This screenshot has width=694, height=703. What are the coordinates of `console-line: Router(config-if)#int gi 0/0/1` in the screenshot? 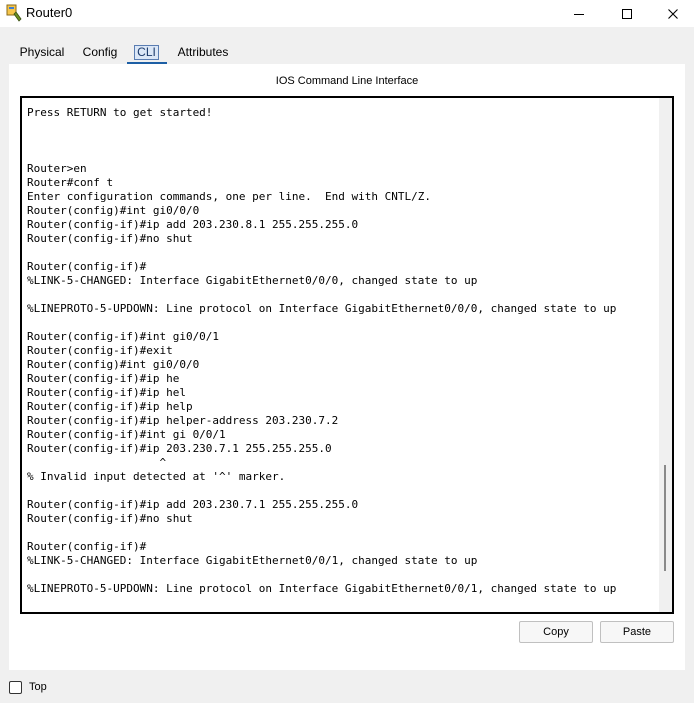 It's located at (126, 434).